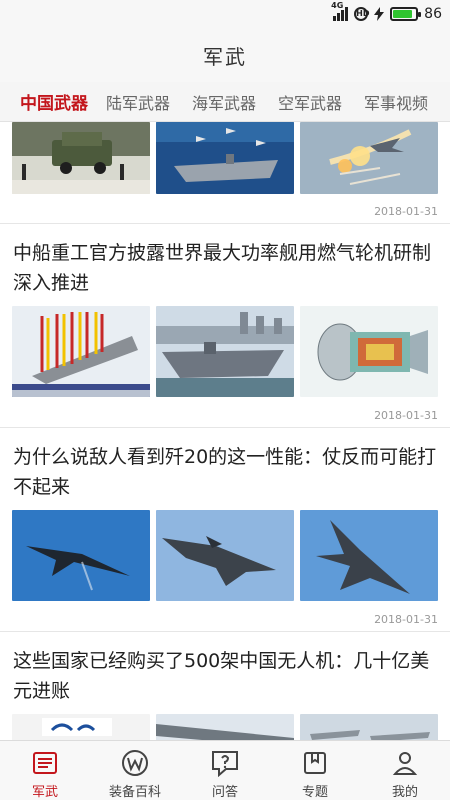 The height and width of the screenshot is (800, 450). What do you see at coordinates (134, 792) in the screenshot?
I see `nav-label: 装备百科` at bounding box center [134, 792].